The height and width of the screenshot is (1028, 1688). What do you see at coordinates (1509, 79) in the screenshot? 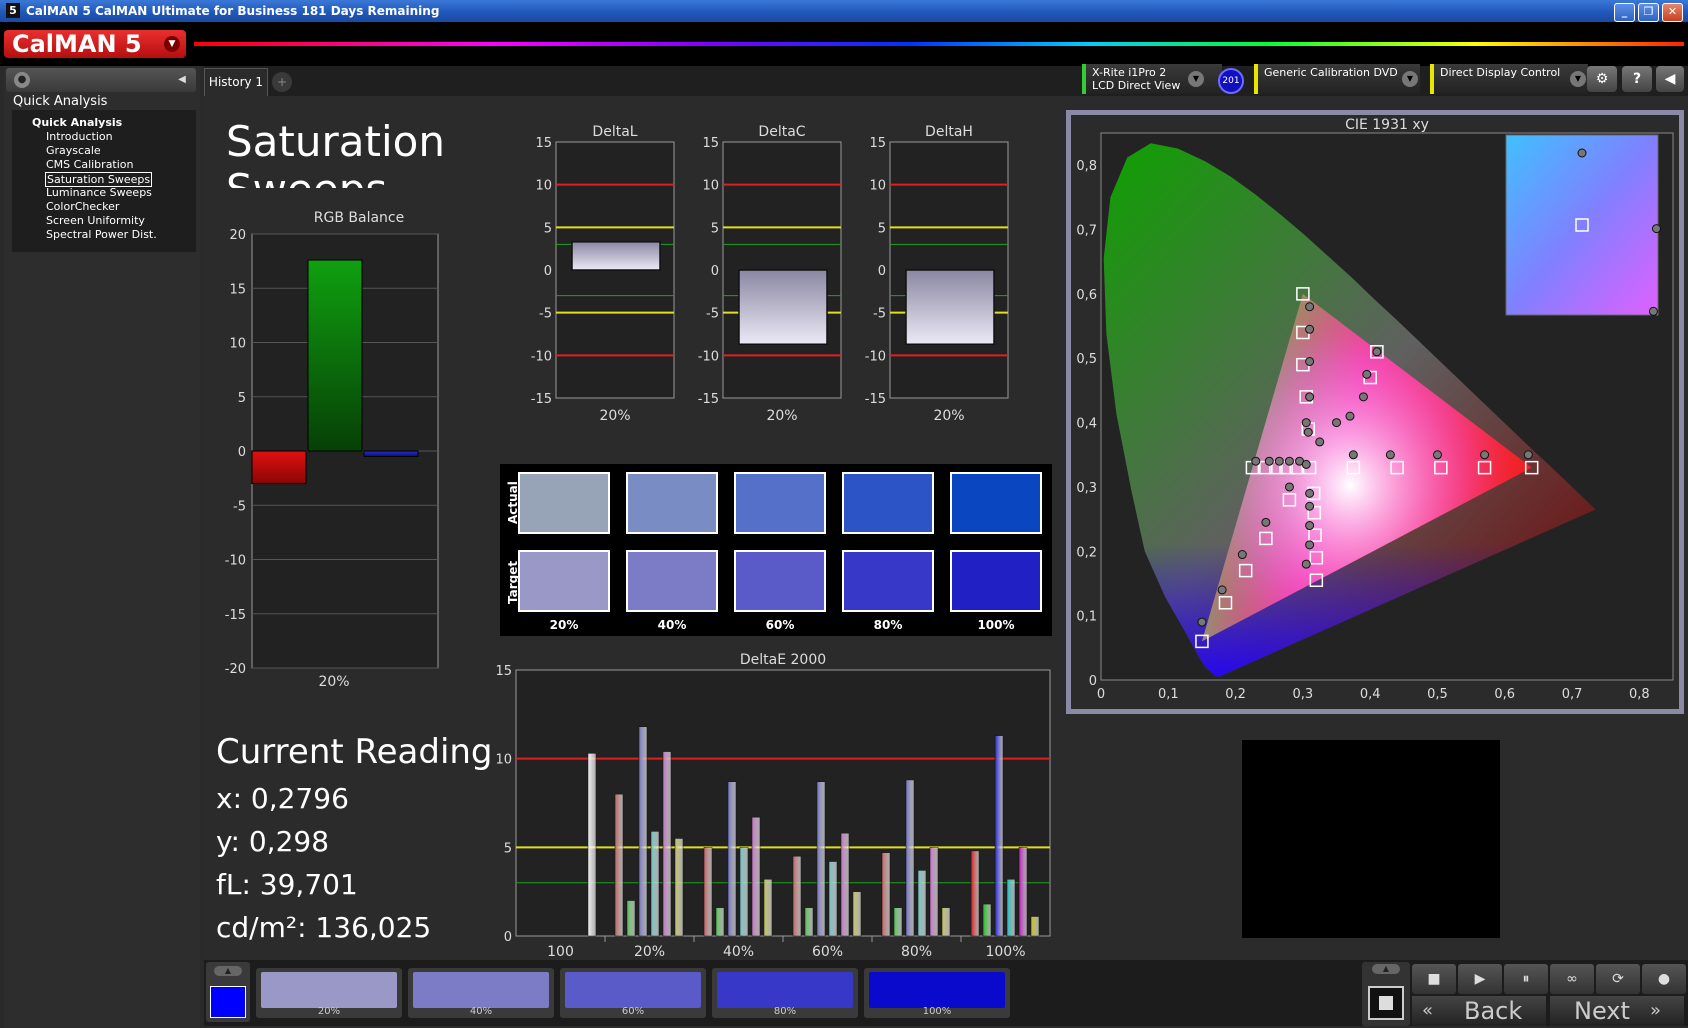
I see `display-selector: Direct Display Control ▼` at bounding box center [1509, 79].